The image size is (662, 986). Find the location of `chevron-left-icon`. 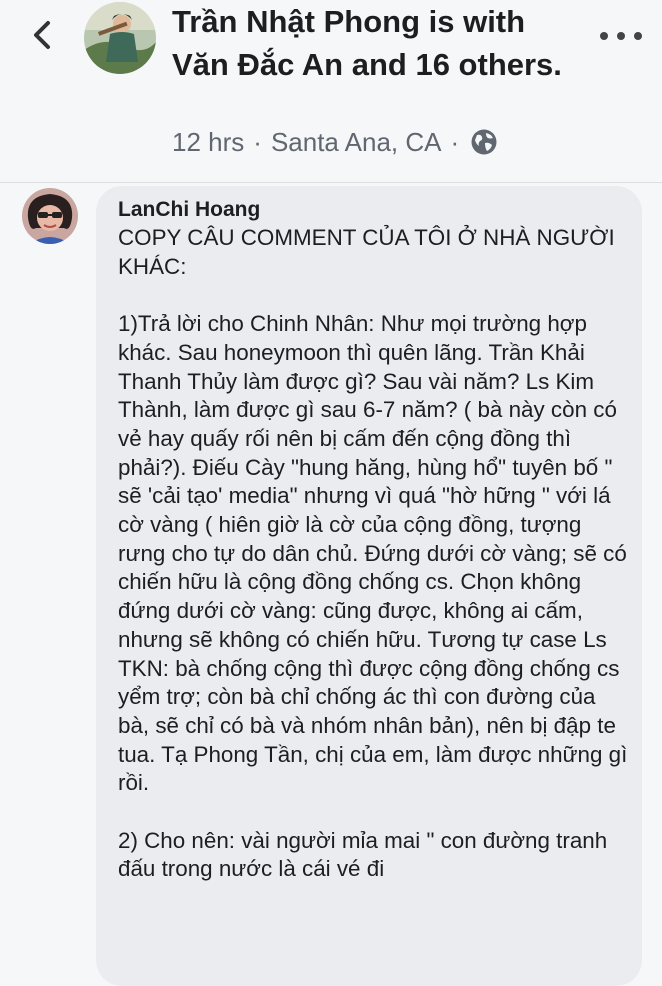

chevron-left-icon is located at coordinates (43, 35).